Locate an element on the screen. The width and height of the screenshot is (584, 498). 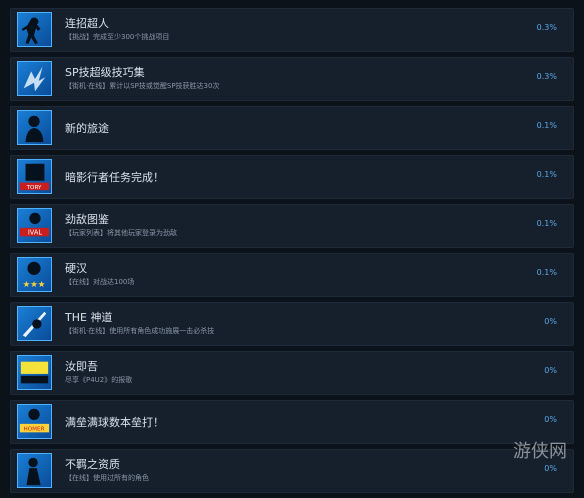
achievement-row: SP技超级技巧集 【街机·在线】累计以SP技或觉醒SP技获胜达30次 0.3% is located at coordinates (292, 79).